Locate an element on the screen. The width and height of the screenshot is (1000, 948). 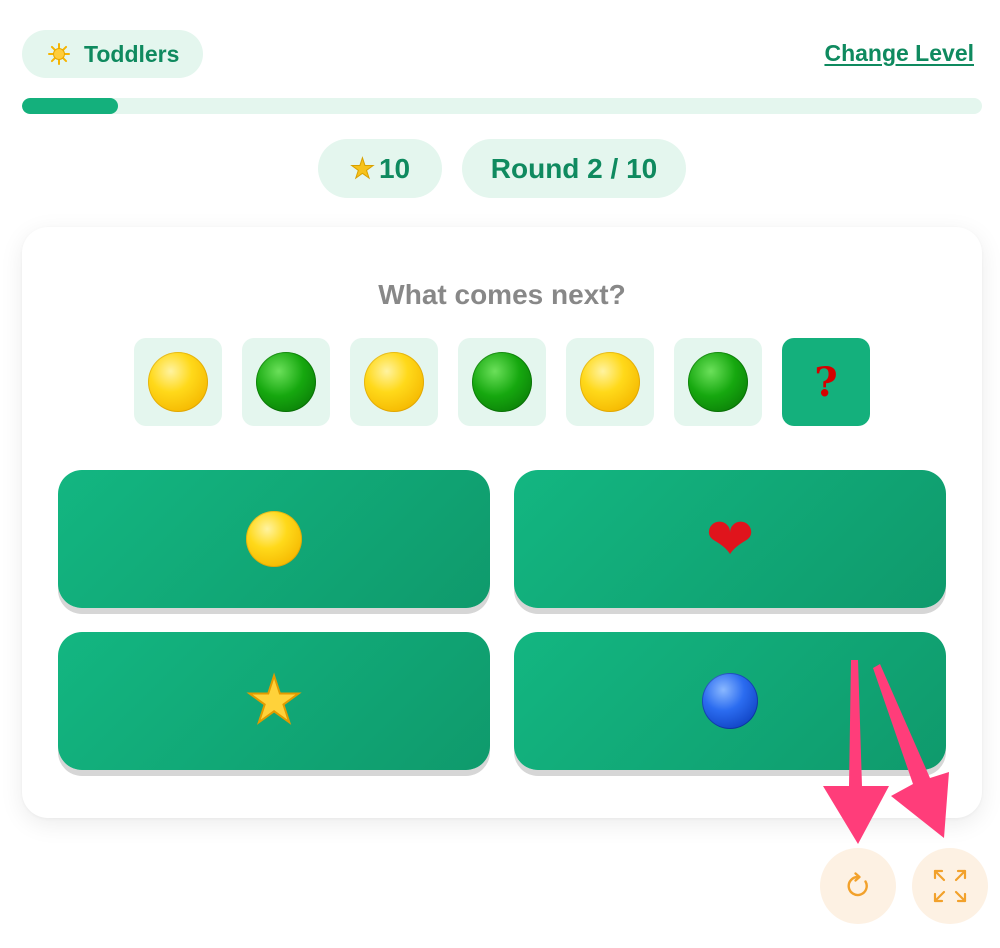
level-badge: Toddlers is located at coordinates (113, 54).